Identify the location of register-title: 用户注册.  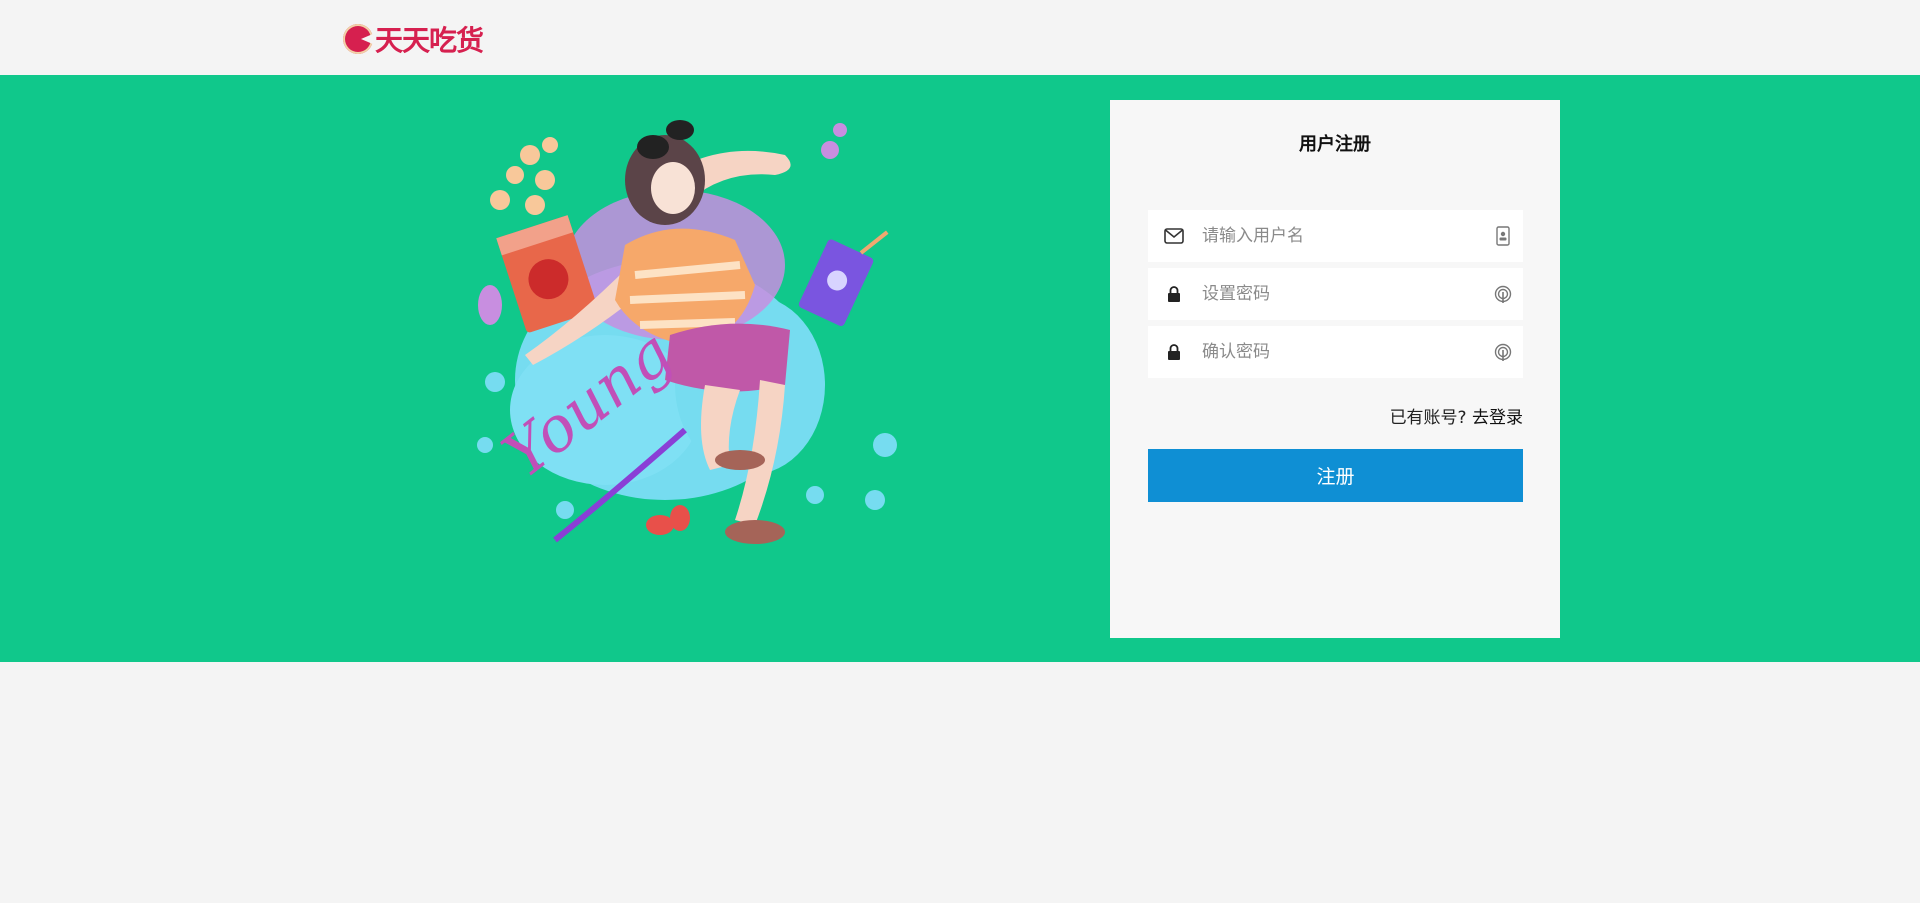
(1335, 144).